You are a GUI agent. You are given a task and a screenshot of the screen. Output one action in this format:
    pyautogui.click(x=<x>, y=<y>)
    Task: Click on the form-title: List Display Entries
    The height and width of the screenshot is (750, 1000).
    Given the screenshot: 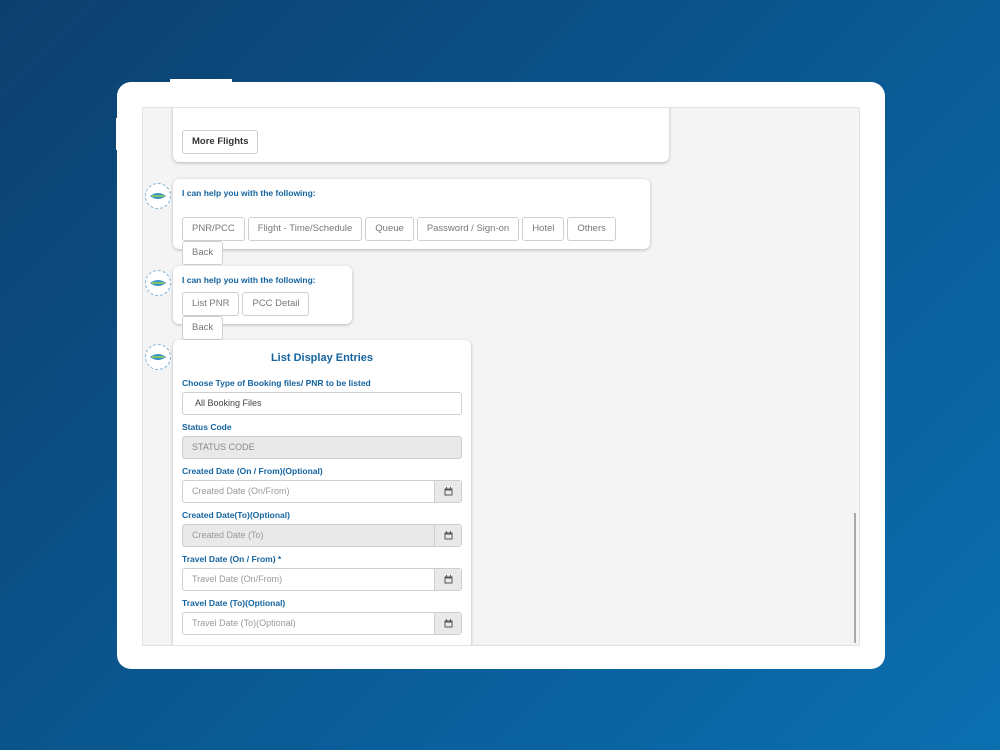 What is the action you would take?
    pyautogui.click(x=322, y=358)
    